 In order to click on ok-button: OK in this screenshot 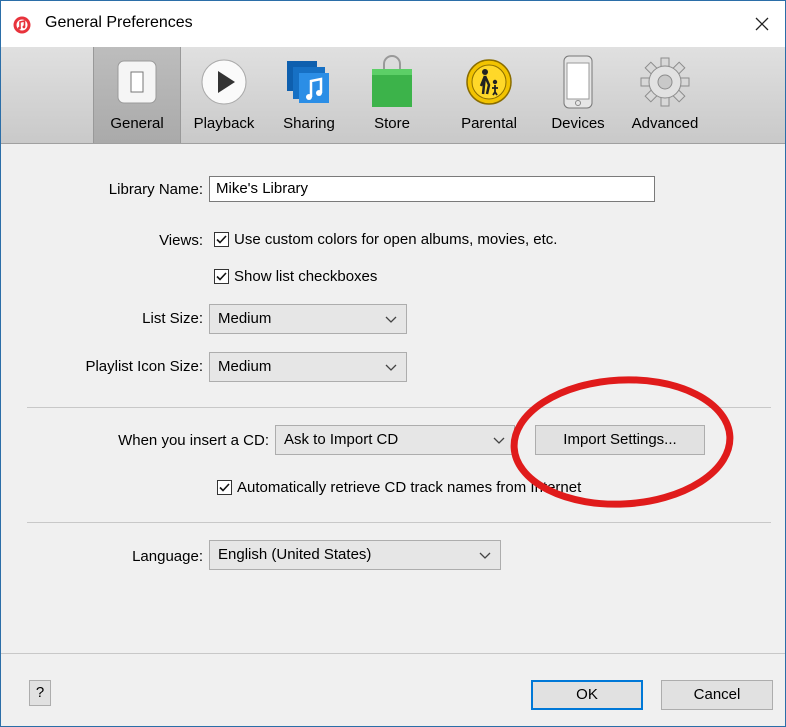, I will do `click(587, 695)`.